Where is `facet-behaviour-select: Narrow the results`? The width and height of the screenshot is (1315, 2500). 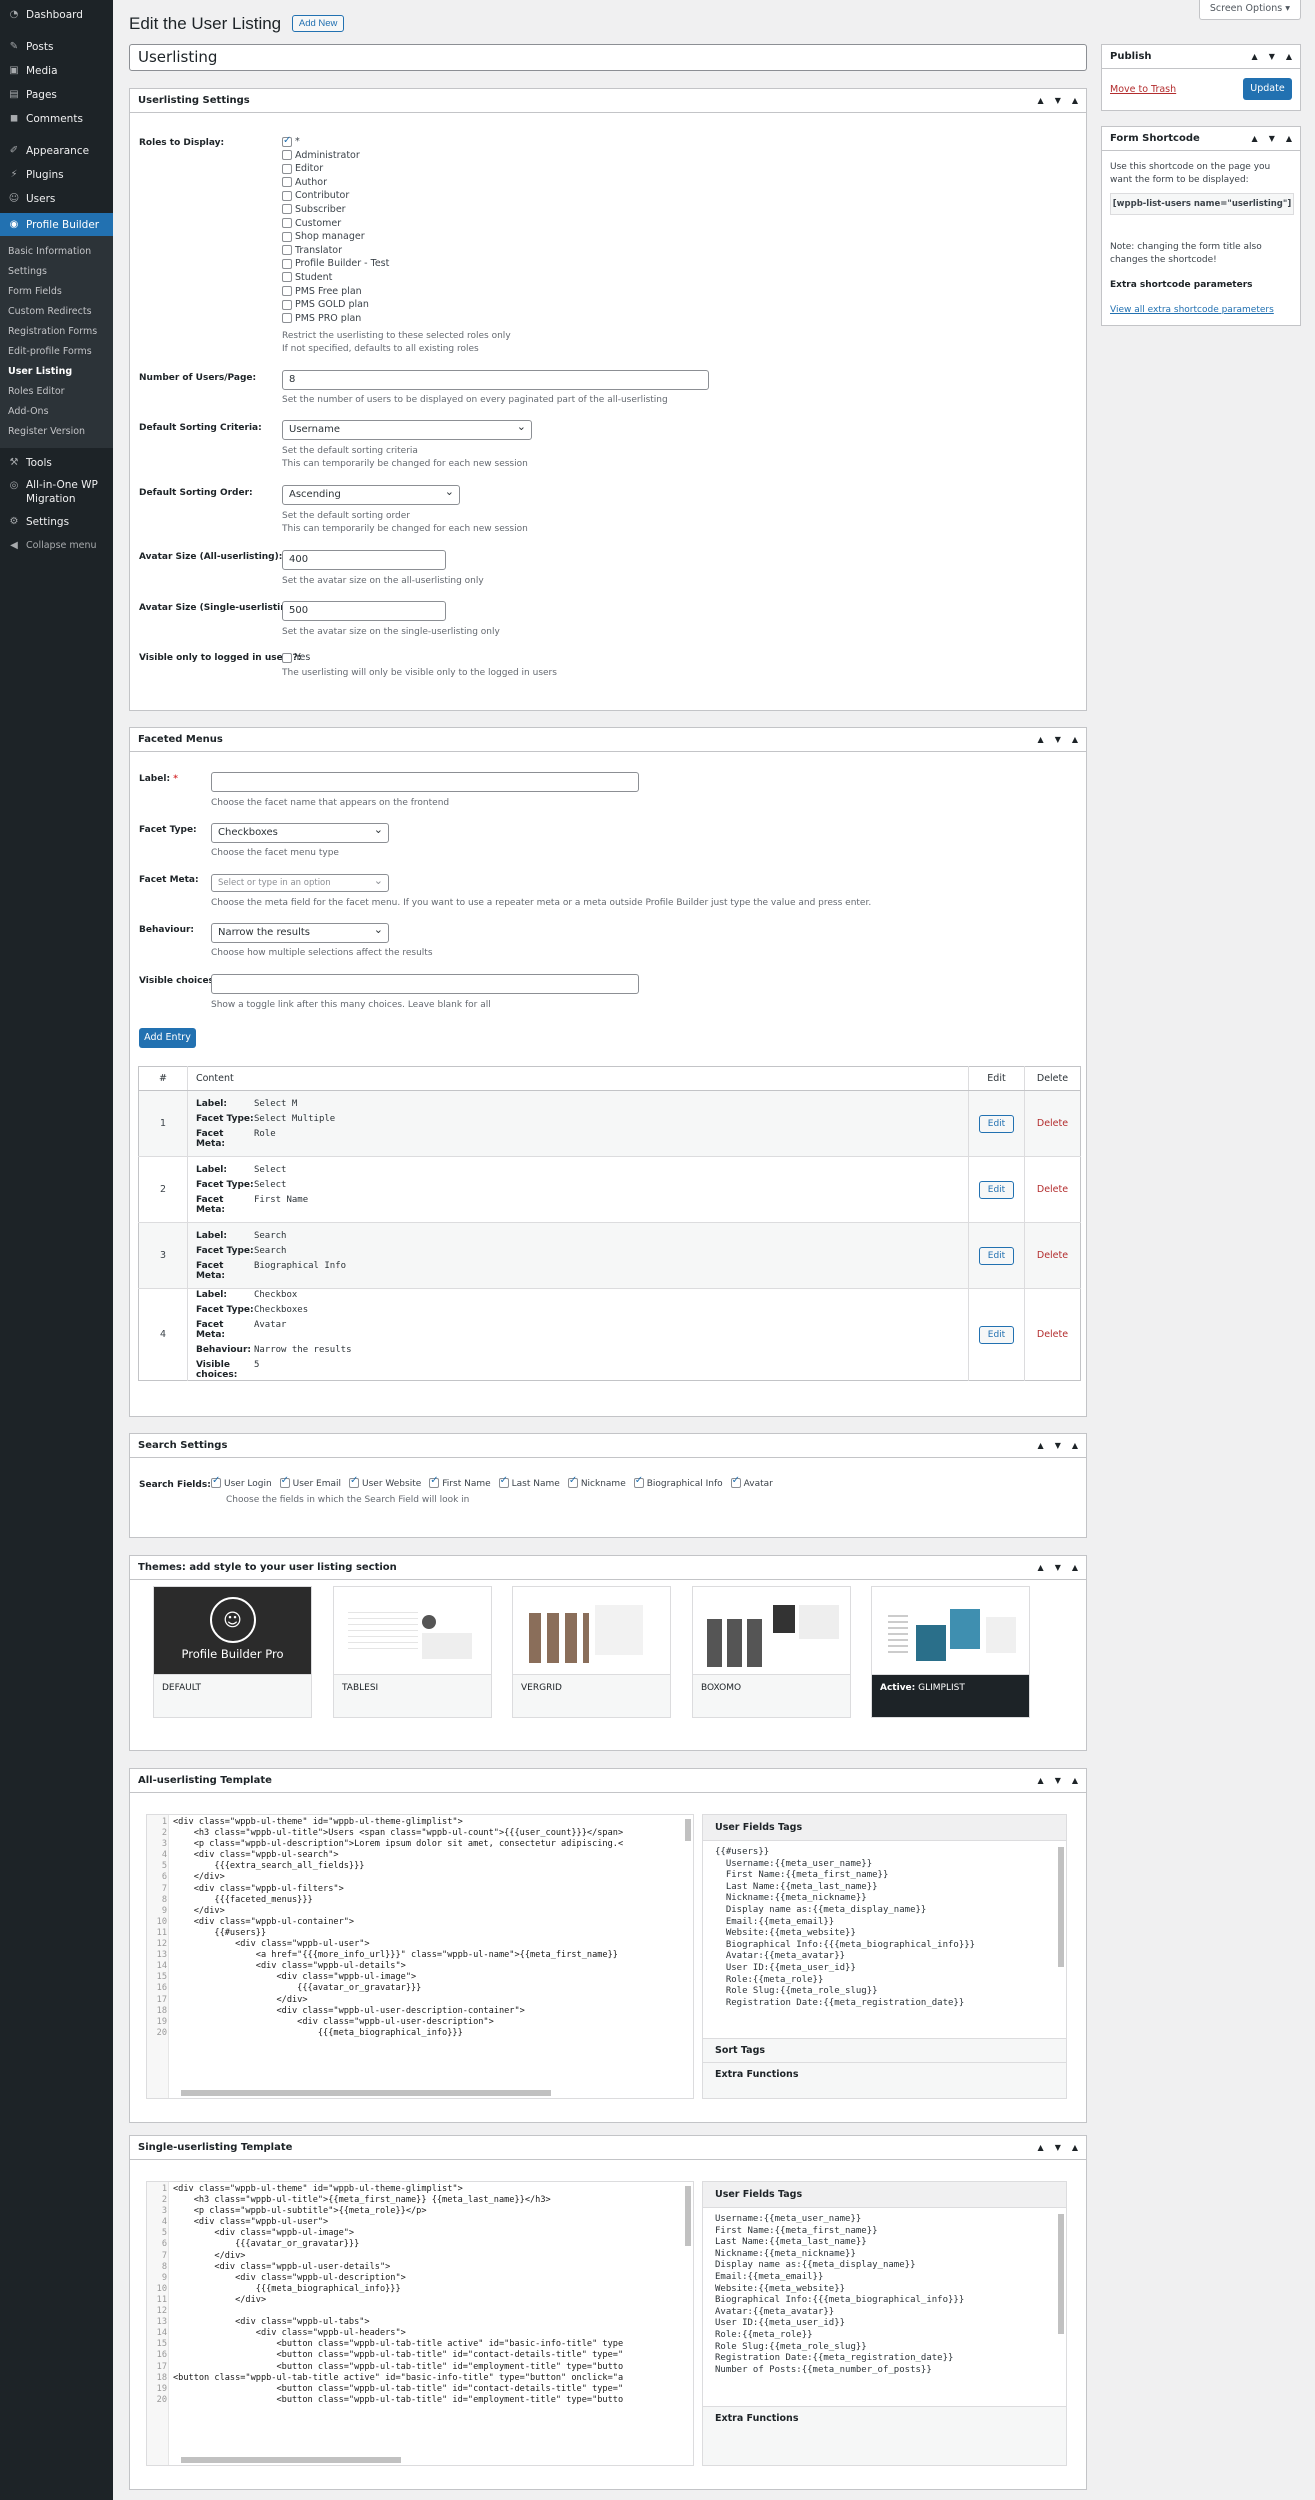
facet-behaviour-select: Narrow the results is located at coordinates (300, 933).